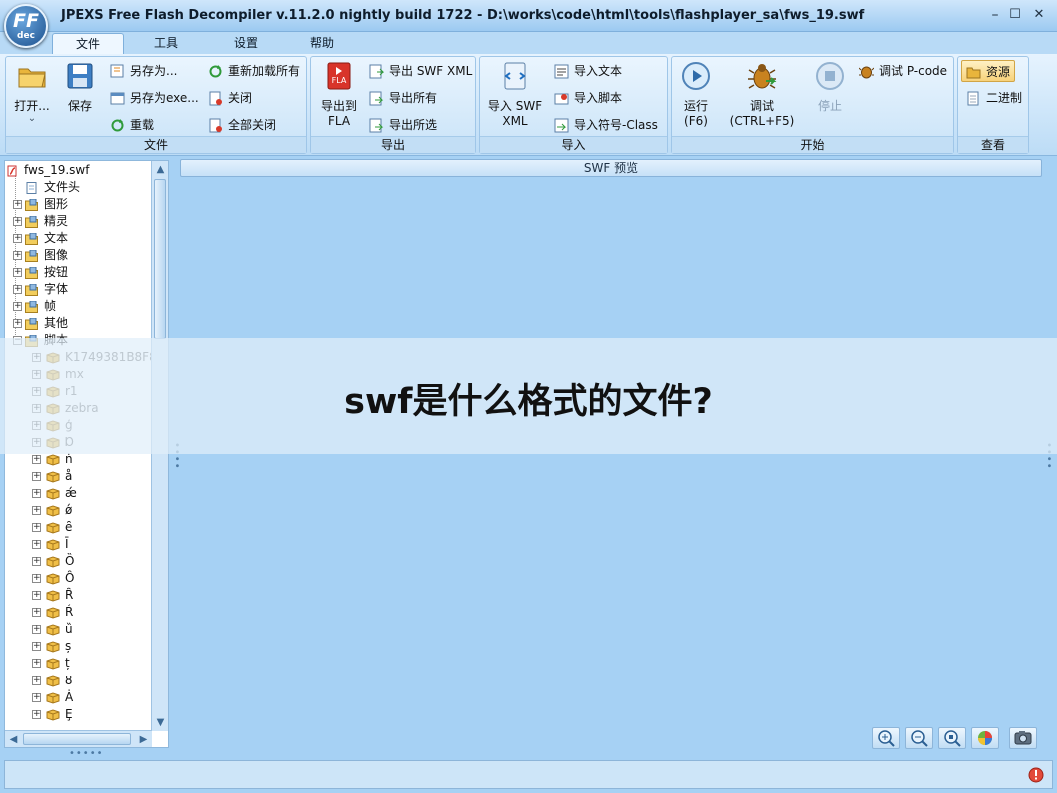 The image size is (1057, 793). Describe the element at coordinates (78, 527) in the screenshot. I see `tree-item: + ȇ` at that location.